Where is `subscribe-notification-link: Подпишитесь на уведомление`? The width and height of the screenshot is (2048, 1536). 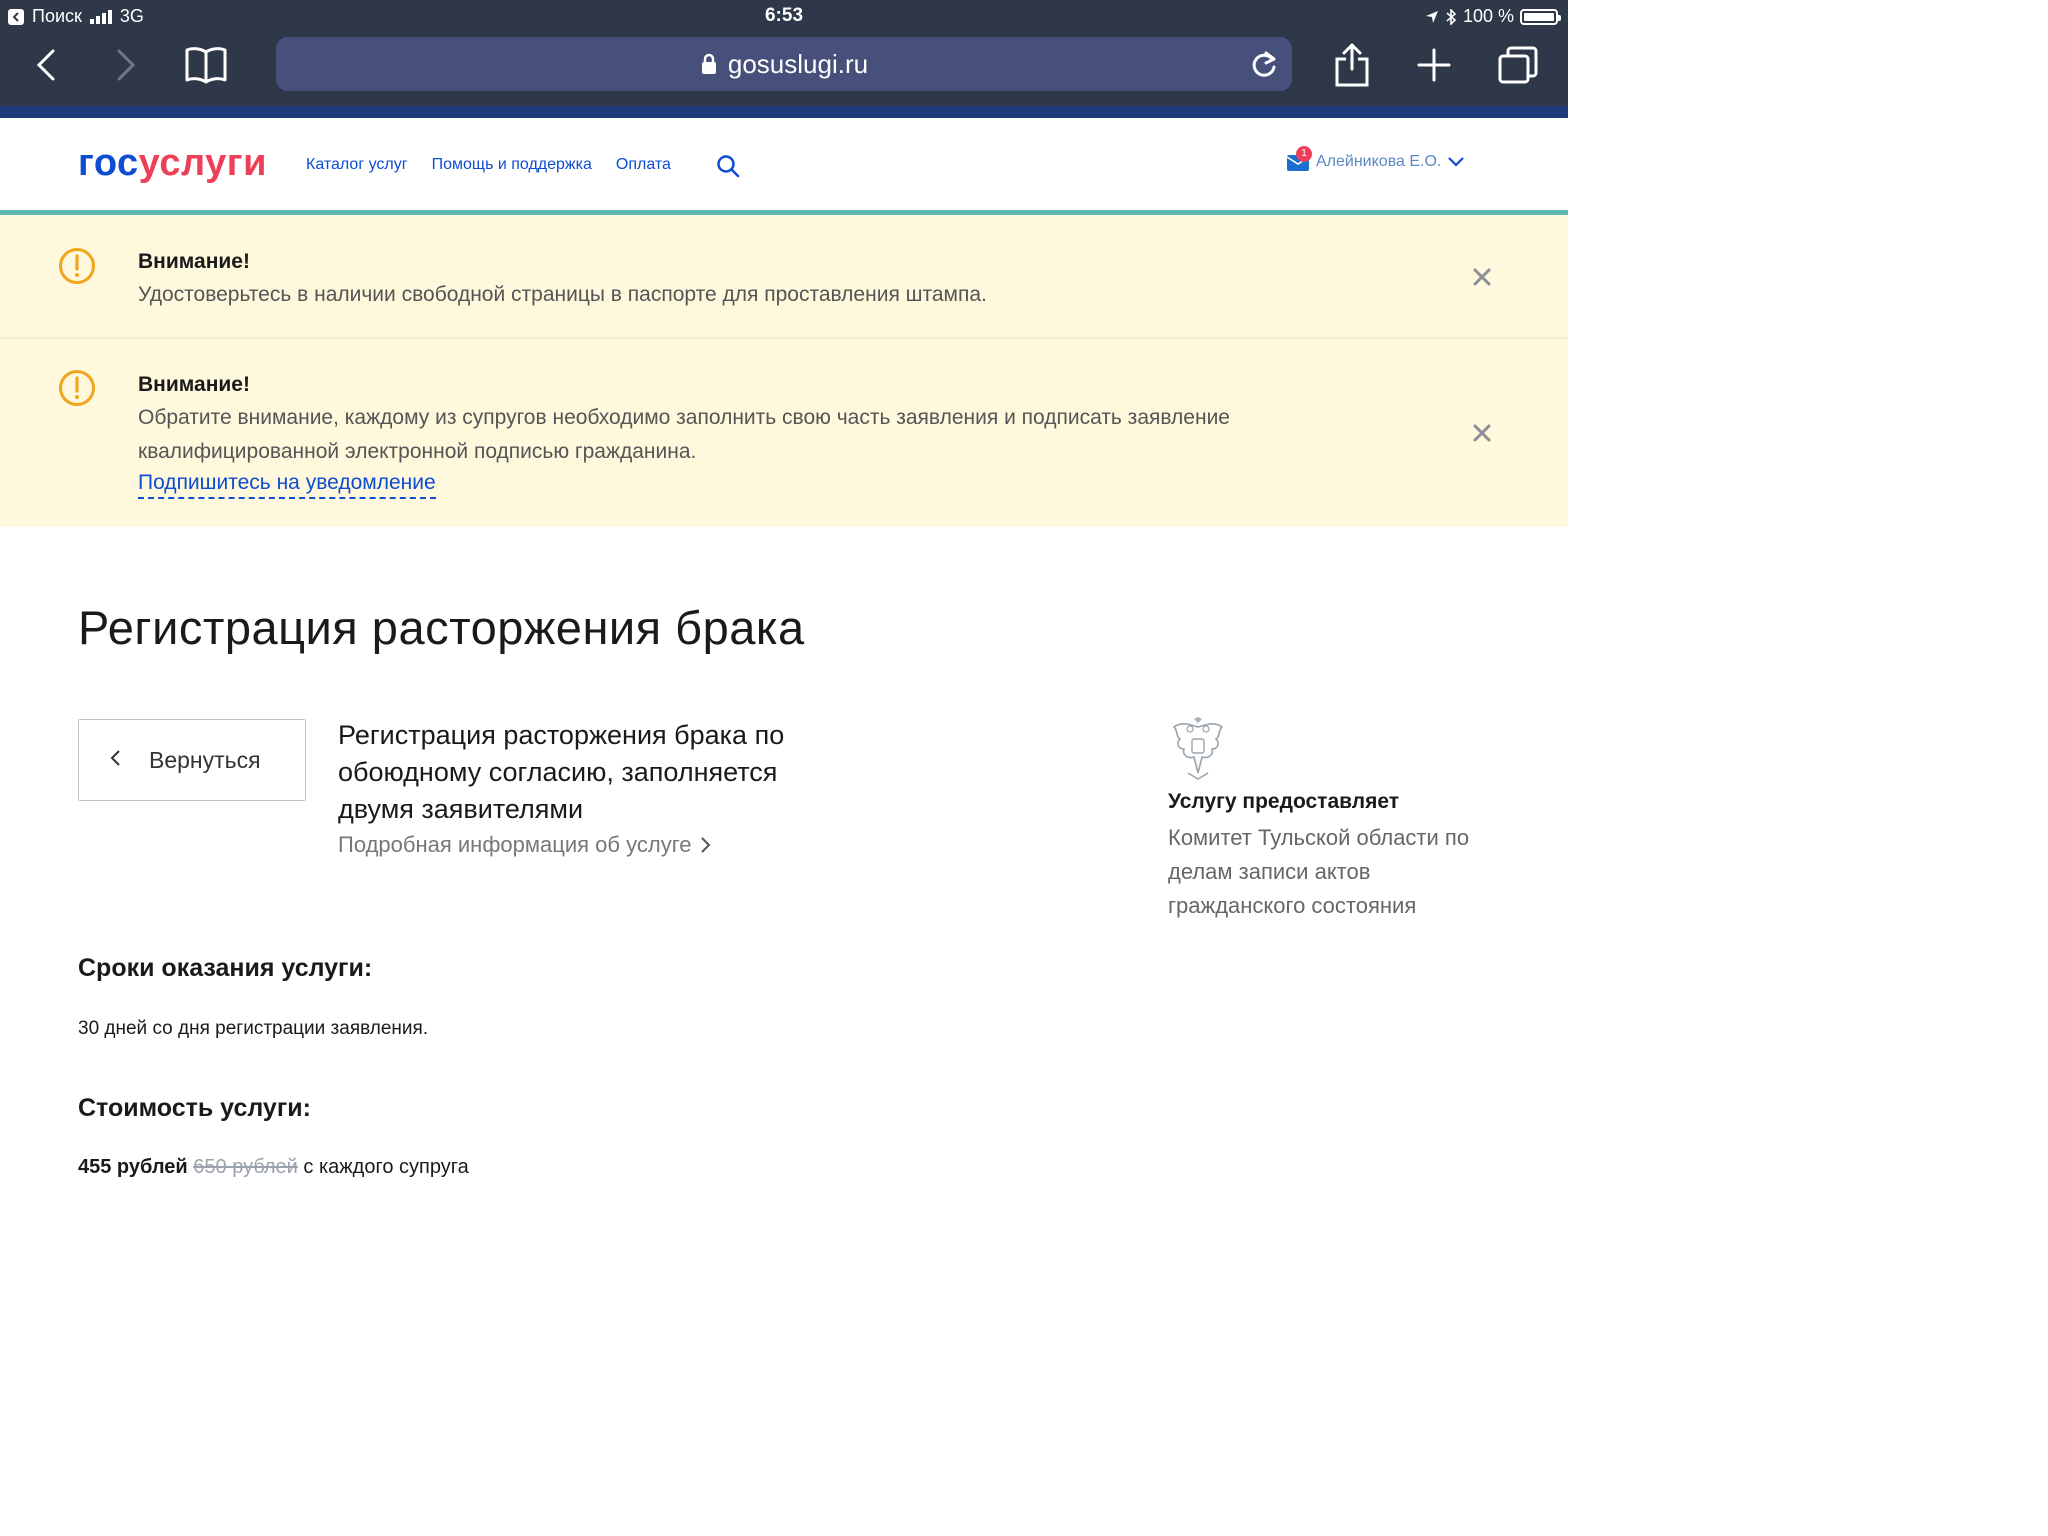 subscribe-notification-link: Подпишитесь на уведомление is located at coordinates (287, 485).